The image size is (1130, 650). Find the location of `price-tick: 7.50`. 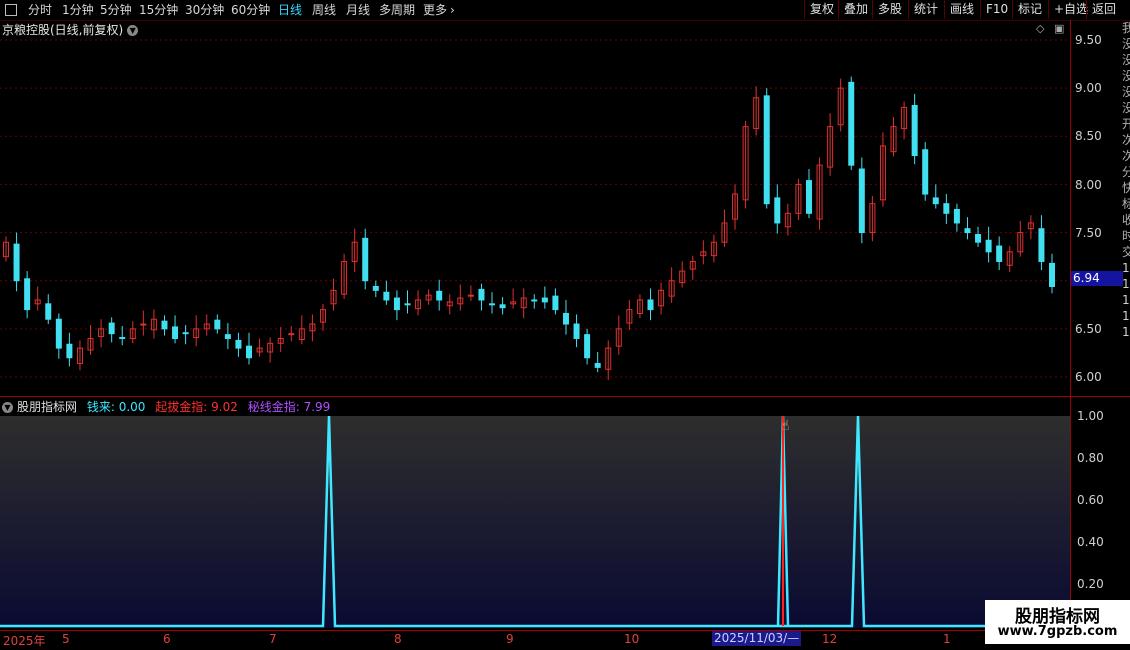

price-tick: 7.50 is located at coordinates (1088, 233).